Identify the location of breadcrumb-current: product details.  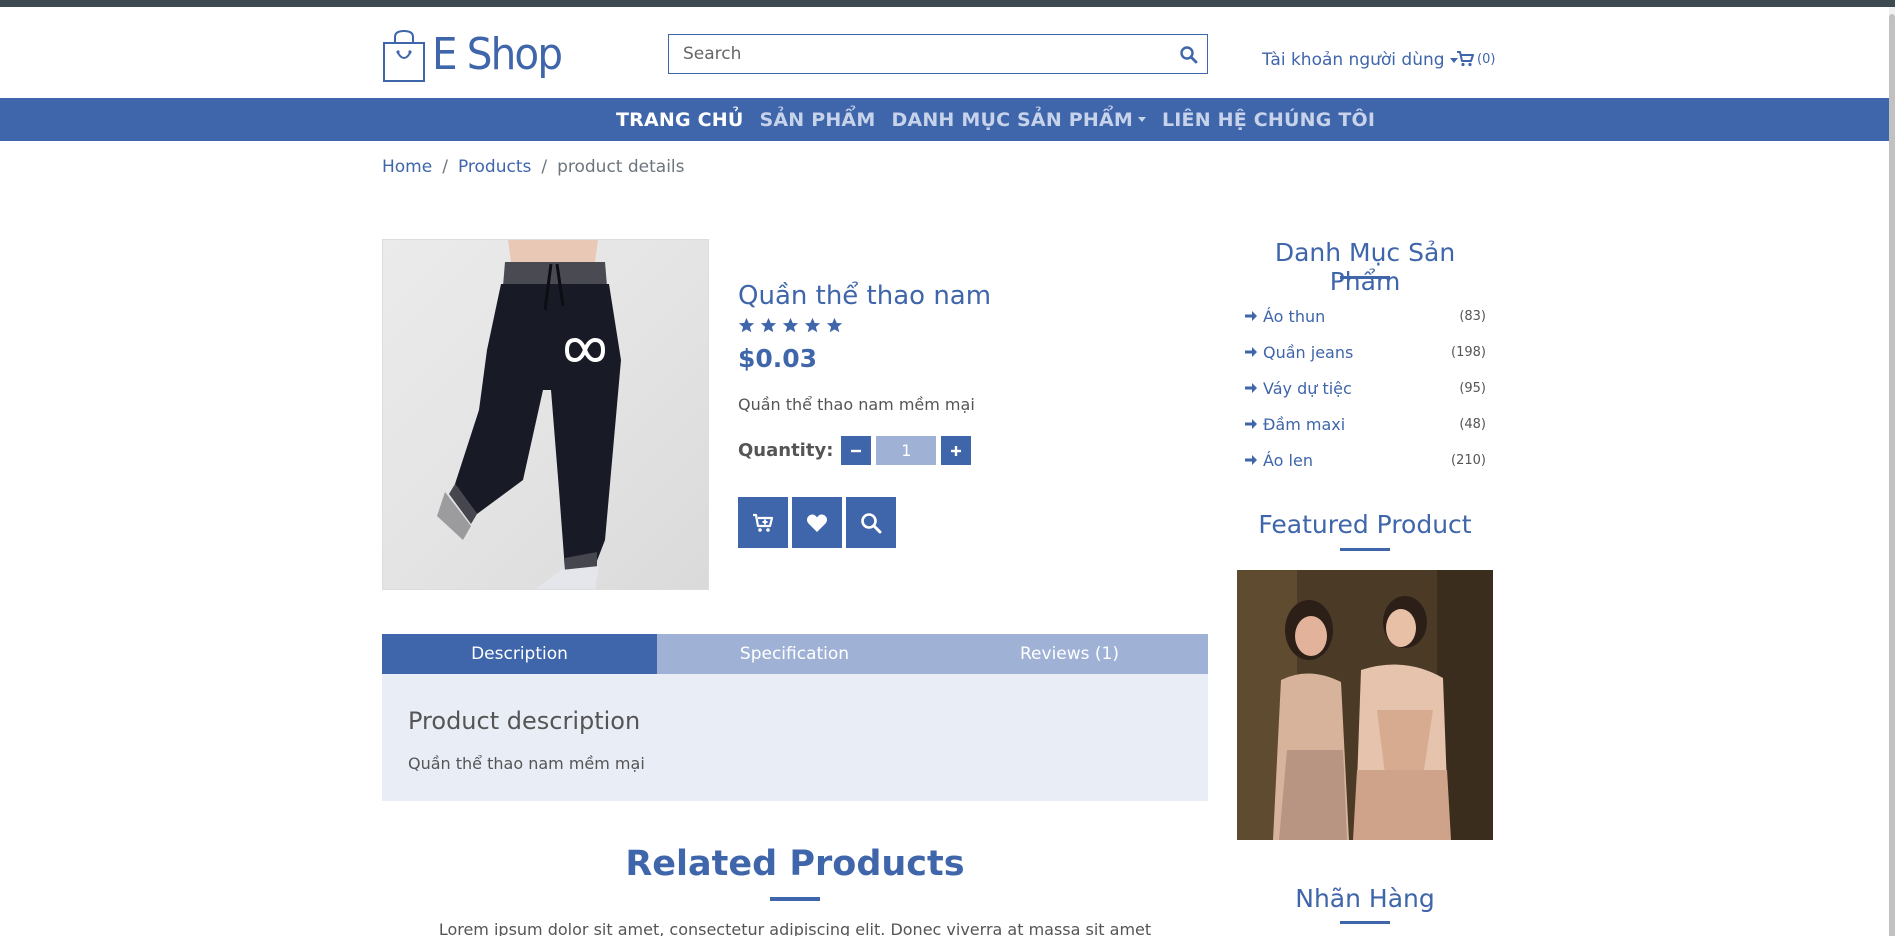
(621, 167).